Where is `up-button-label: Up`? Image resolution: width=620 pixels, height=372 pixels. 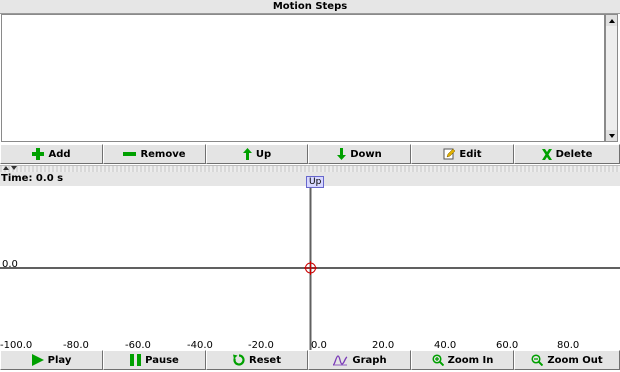 up-button-label: Up is located at coordinates (263, 154).